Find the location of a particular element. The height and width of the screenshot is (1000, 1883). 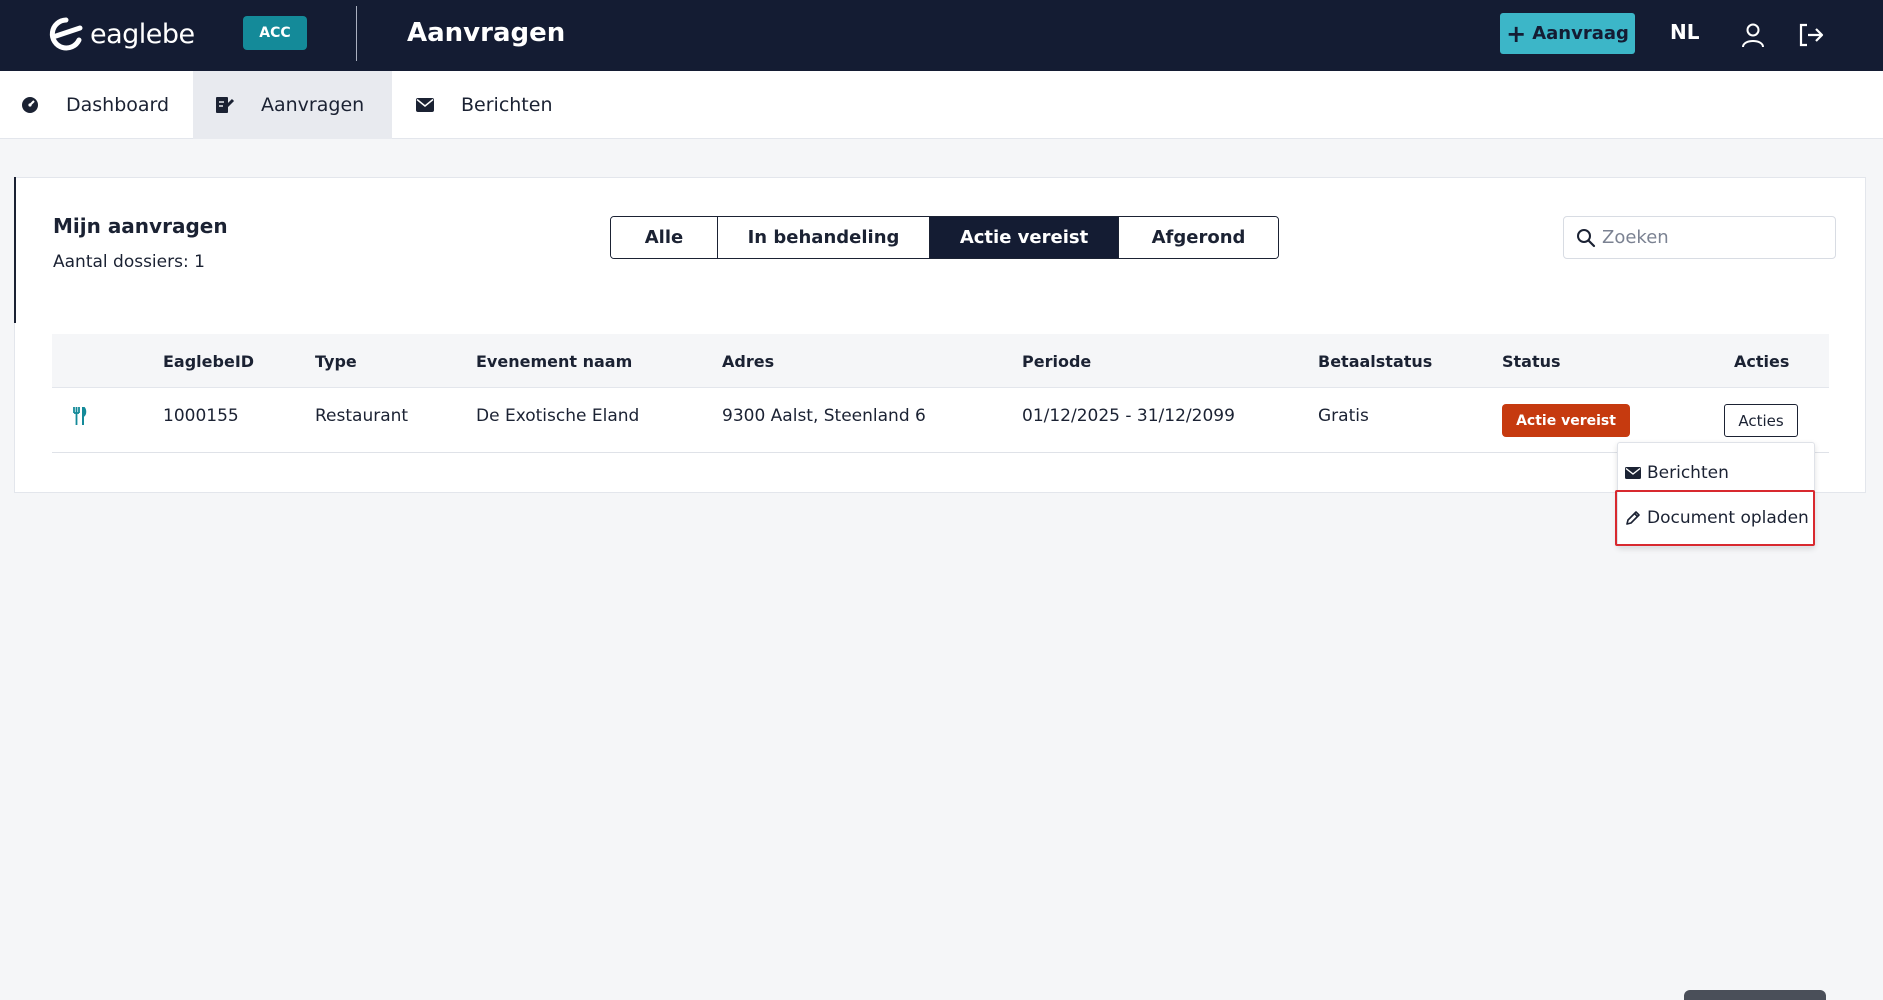

nav-item-aanvragen: Aanvragen is located at coordinates (292, 105).